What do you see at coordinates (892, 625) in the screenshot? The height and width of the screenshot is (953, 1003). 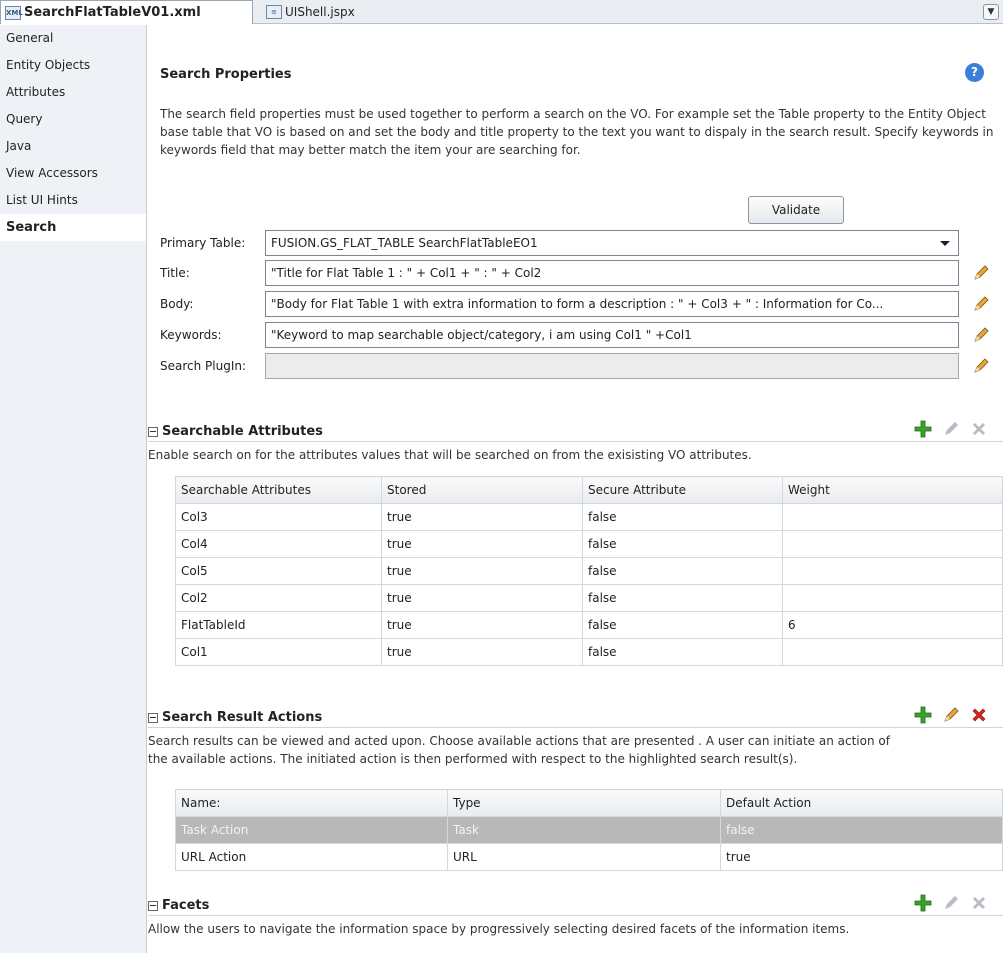 I see `table-cell: 6` at bounding box center [892, 625].